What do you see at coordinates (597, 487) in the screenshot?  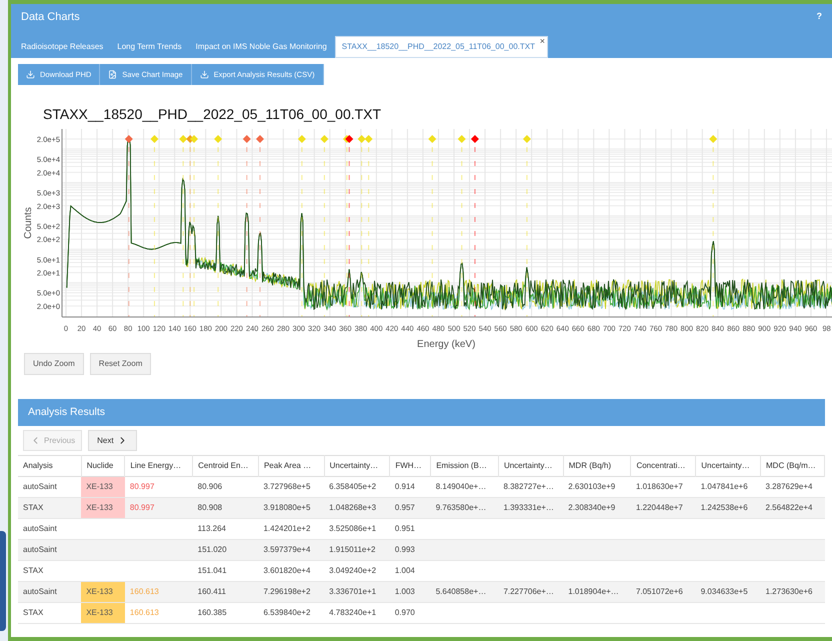 I see `table-cell: 2.630103e+9` at bounding box center [597, 487].